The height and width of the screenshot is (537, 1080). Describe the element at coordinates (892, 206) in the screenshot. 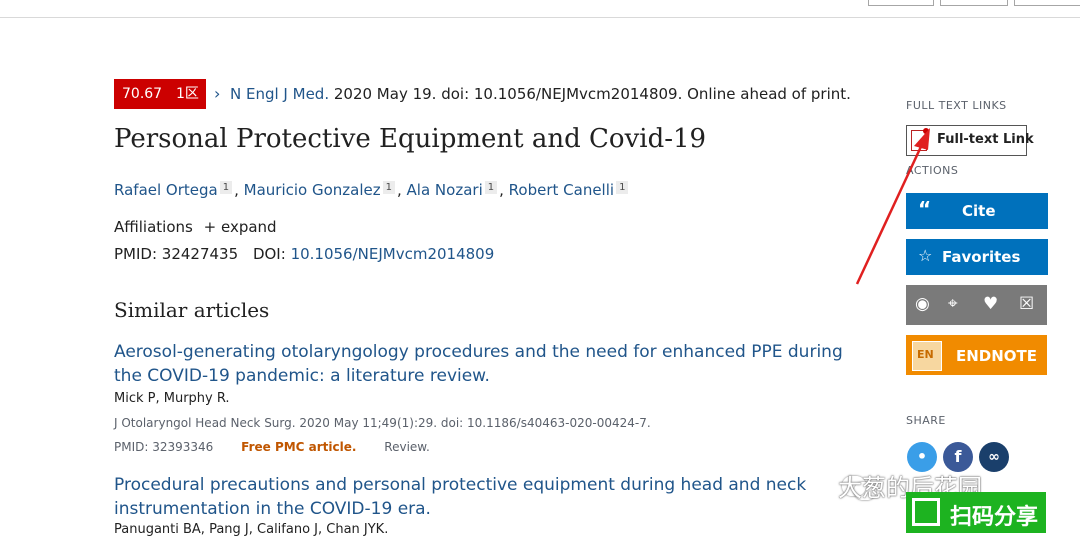

I see `annotation-arrow` at that location.